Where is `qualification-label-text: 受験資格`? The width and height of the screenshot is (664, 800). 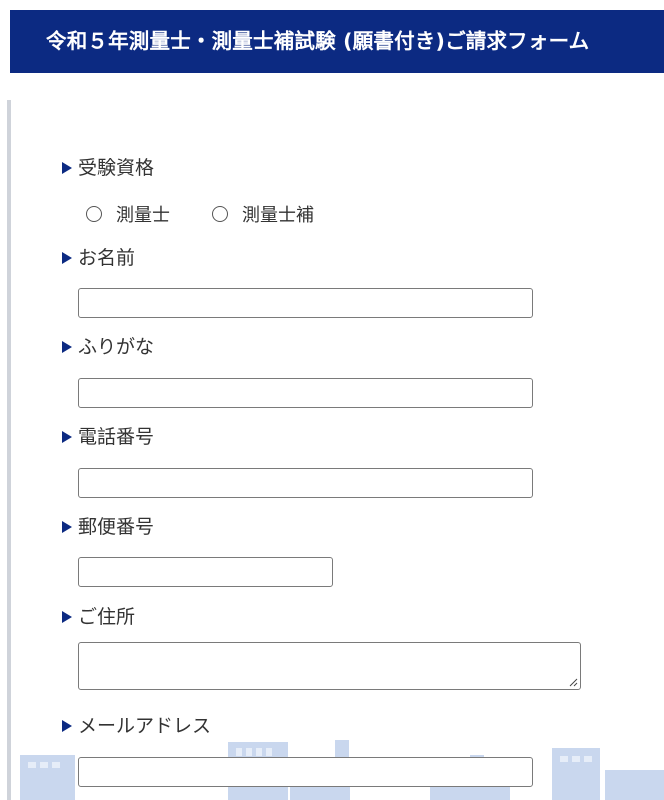
qualification-label-text: 受験資格 is located at coordinates (116, 168).